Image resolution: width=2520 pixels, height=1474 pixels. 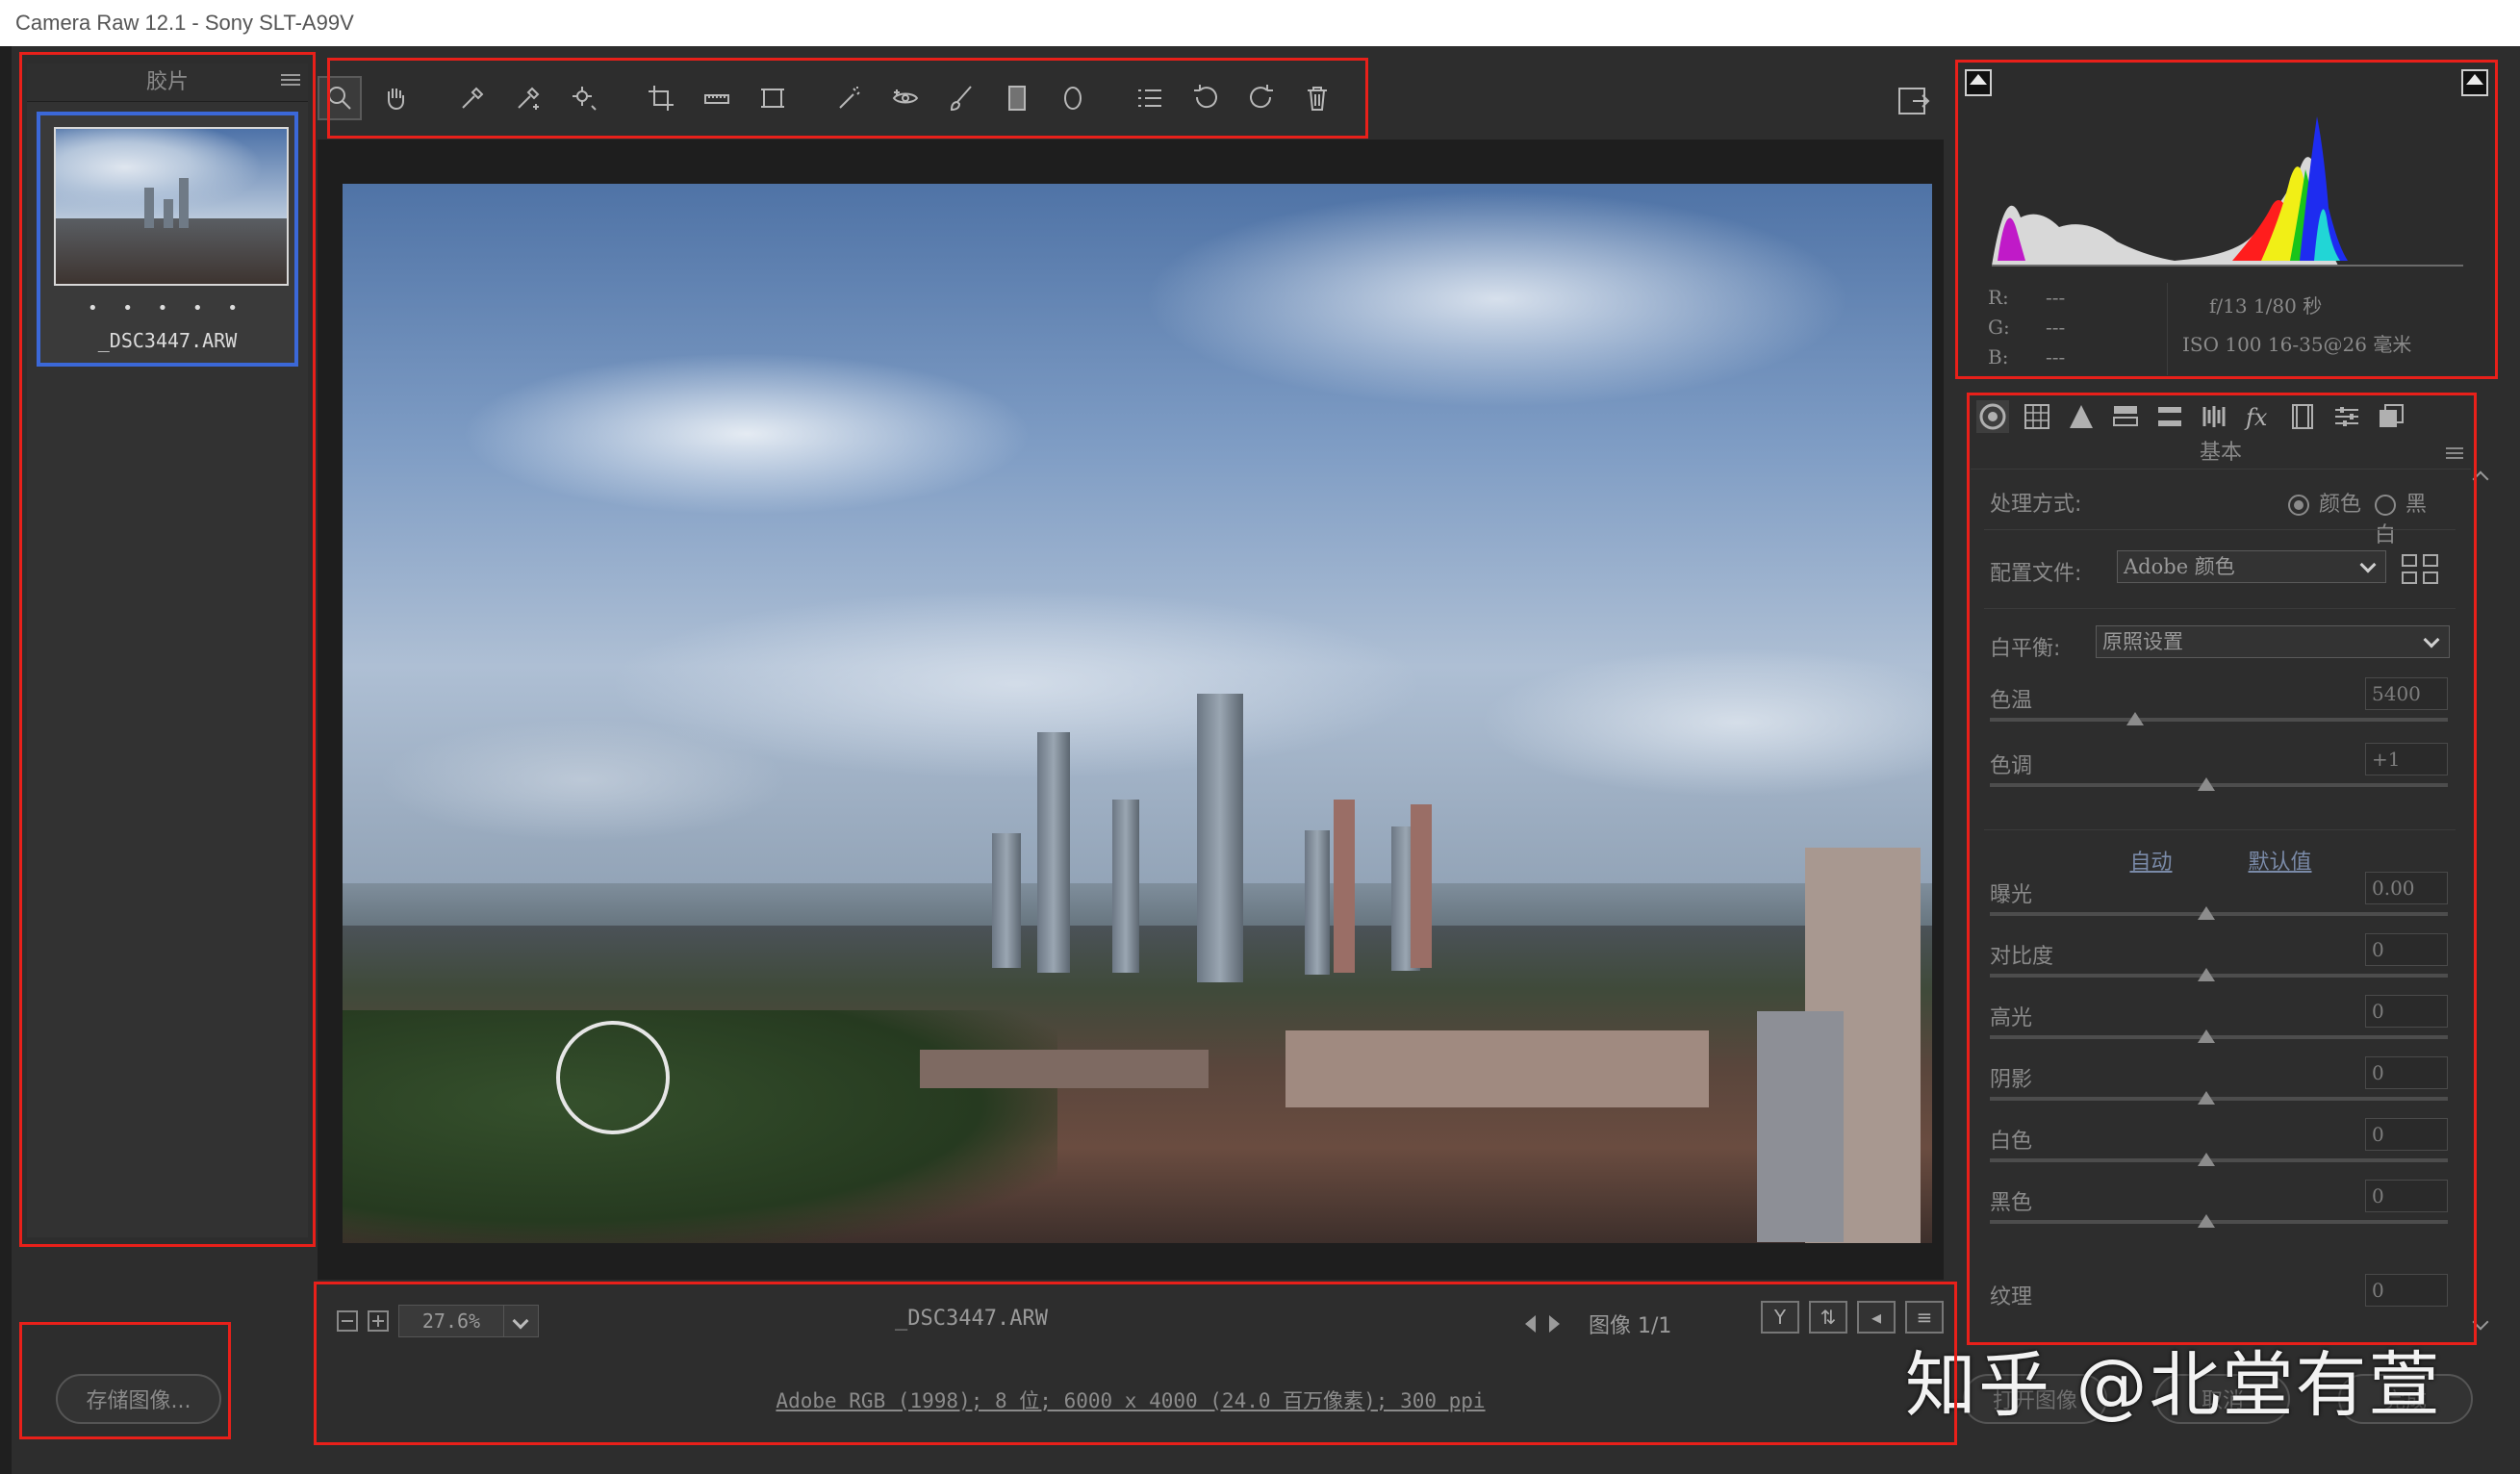 What do you see at coordinates (773, 98) in the screenshot?
I see `transform-icon` at bounding box center [773, 98].